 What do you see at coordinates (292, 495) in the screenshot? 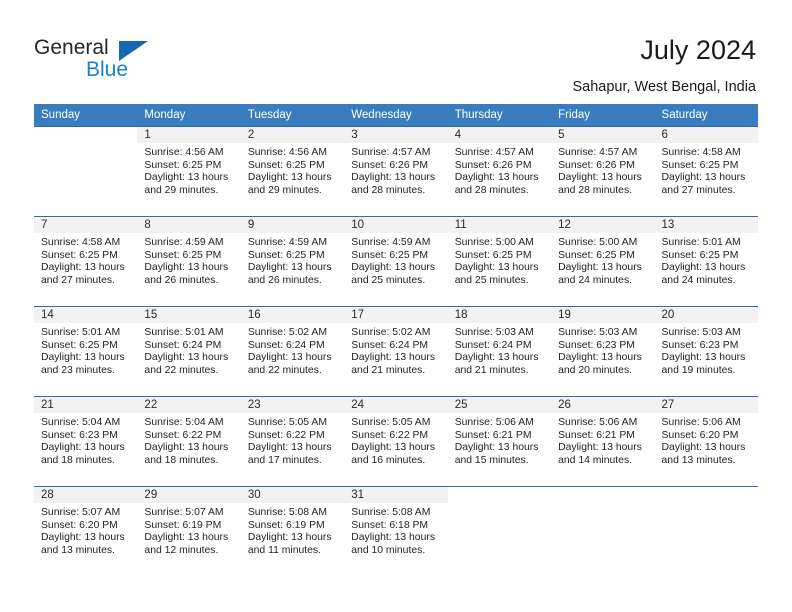
I see `day-number: 30` at bounding box center [292, 495].